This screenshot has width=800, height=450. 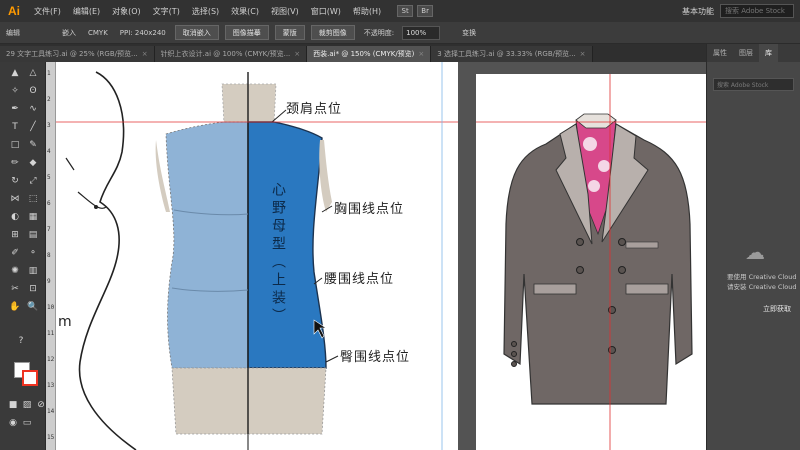 What do you see at coordinates (278, 254) in the screenshot?
I see `prototype-label: 心野母型（上装）` at bounding box center [278, 254].